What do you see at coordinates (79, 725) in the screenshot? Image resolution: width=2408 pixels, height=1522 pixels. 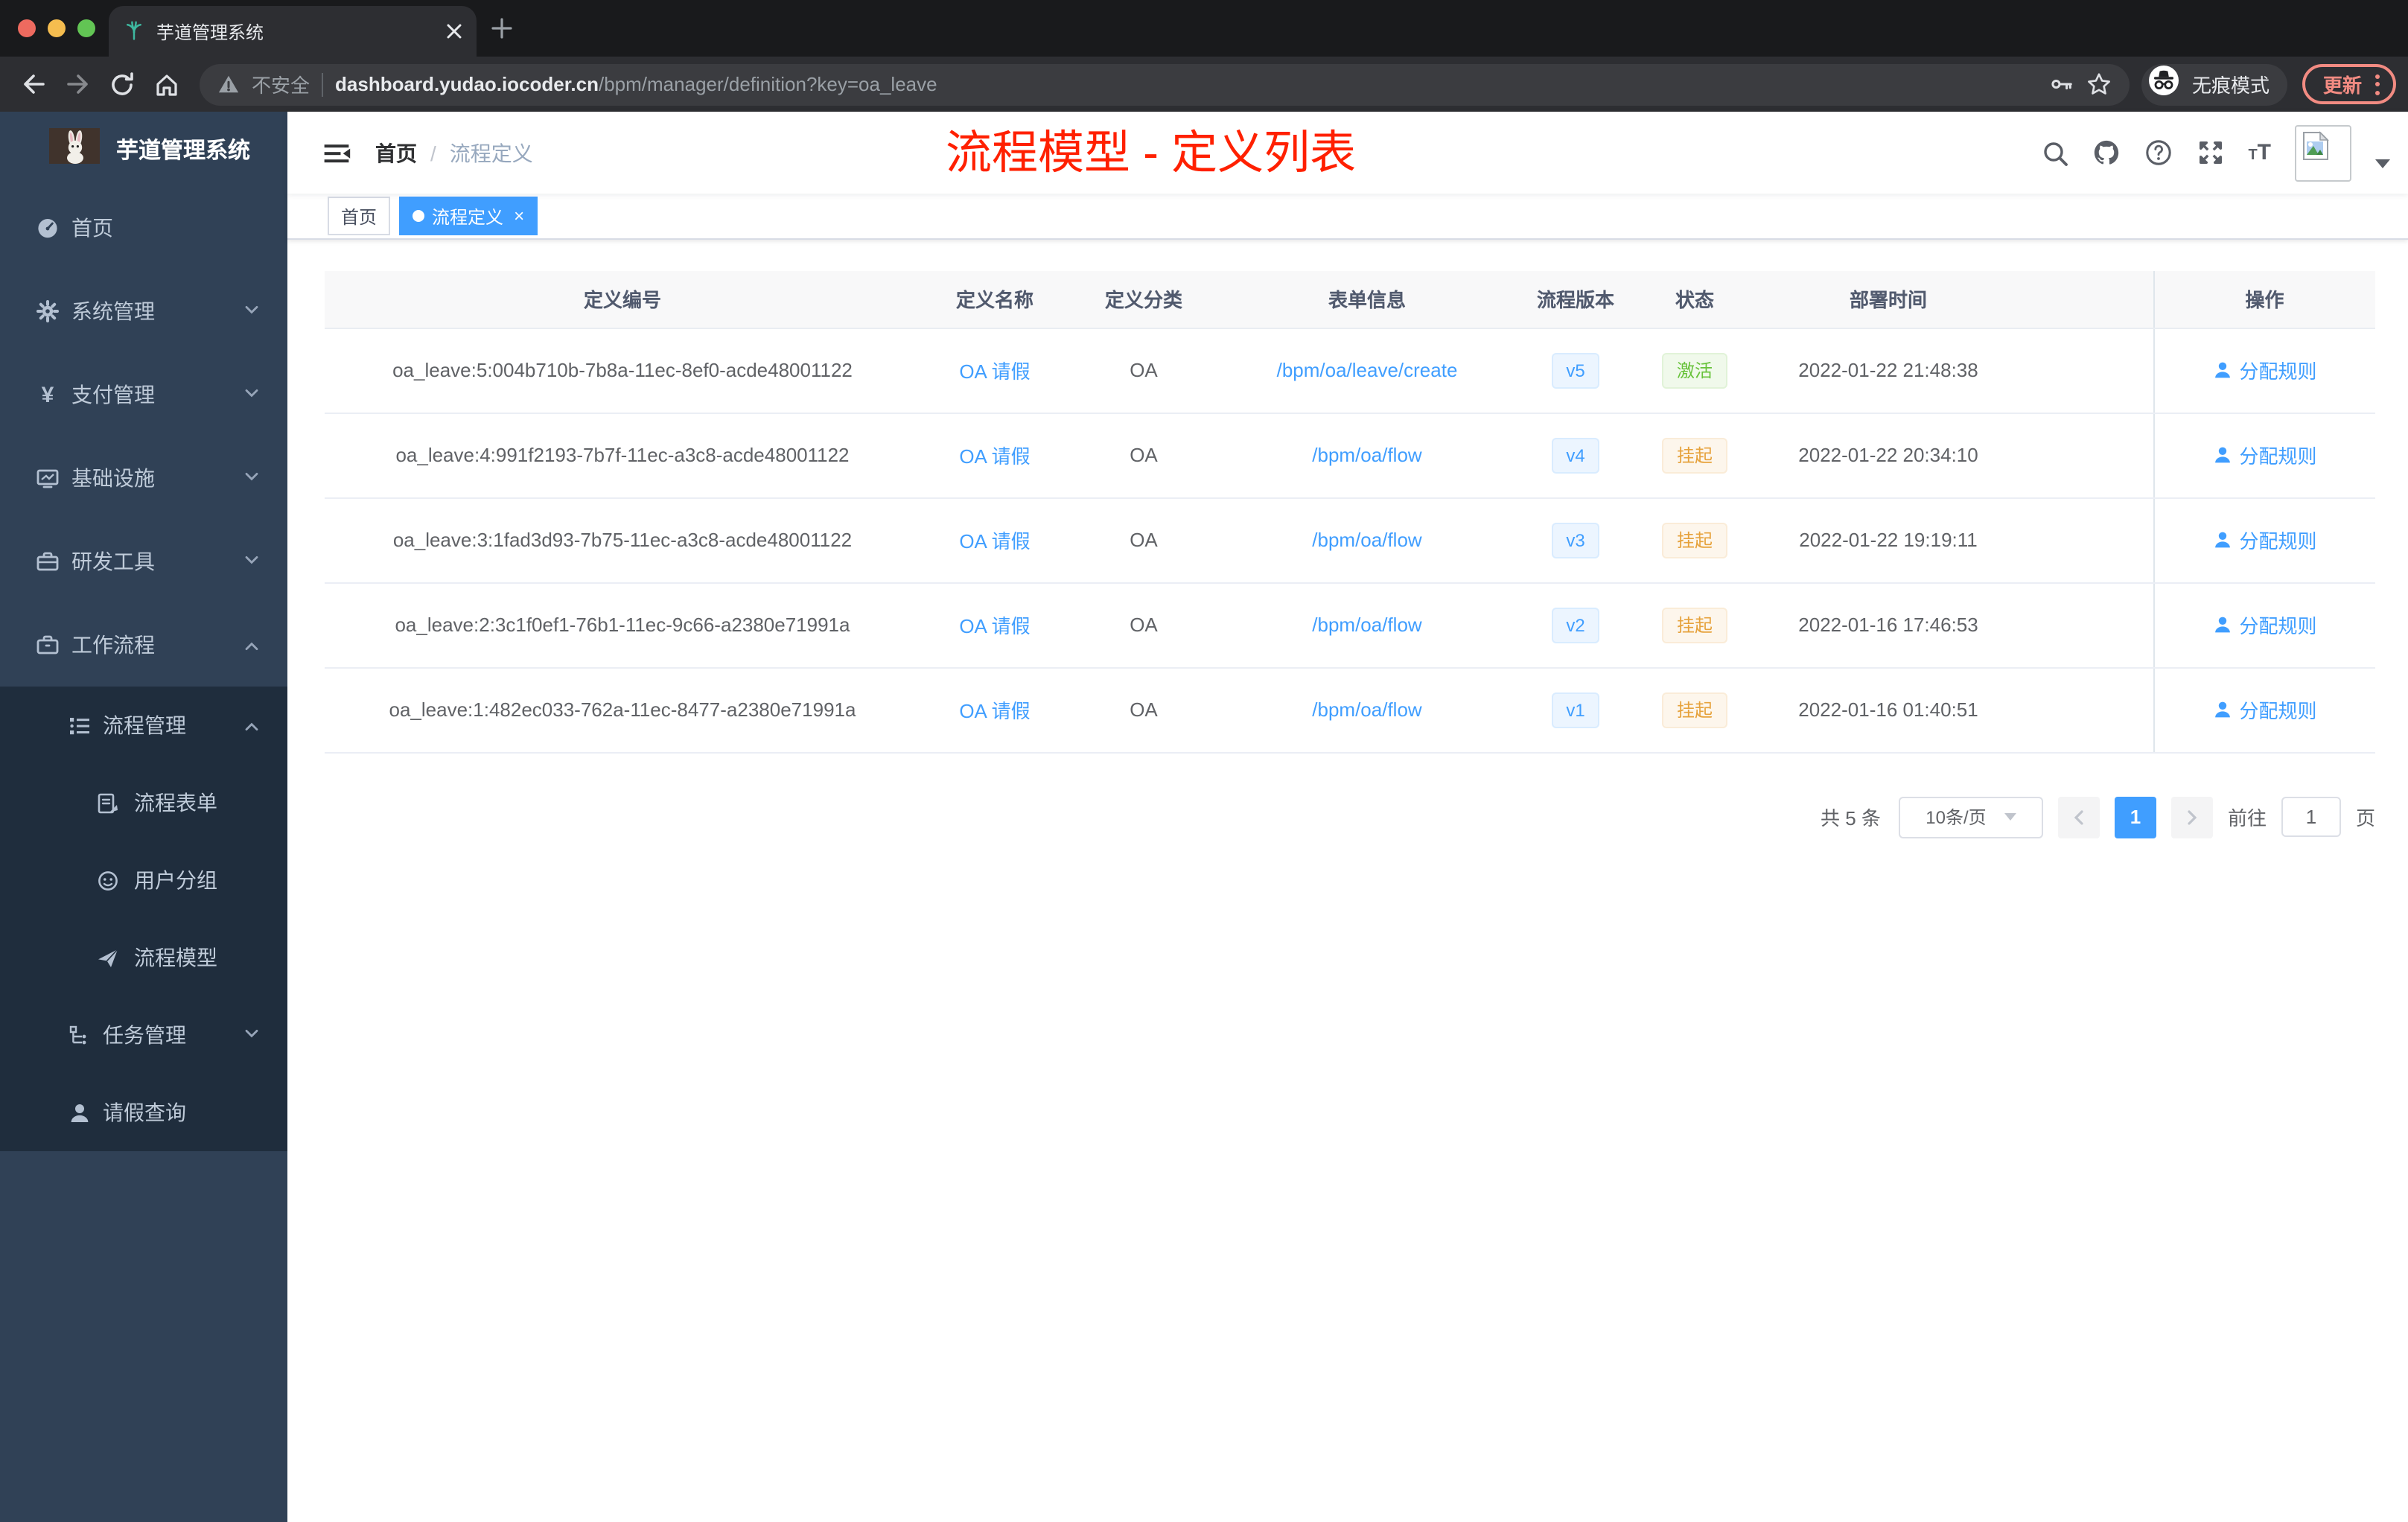 I see `tree-list-icon` at bounding box center [79, 725].